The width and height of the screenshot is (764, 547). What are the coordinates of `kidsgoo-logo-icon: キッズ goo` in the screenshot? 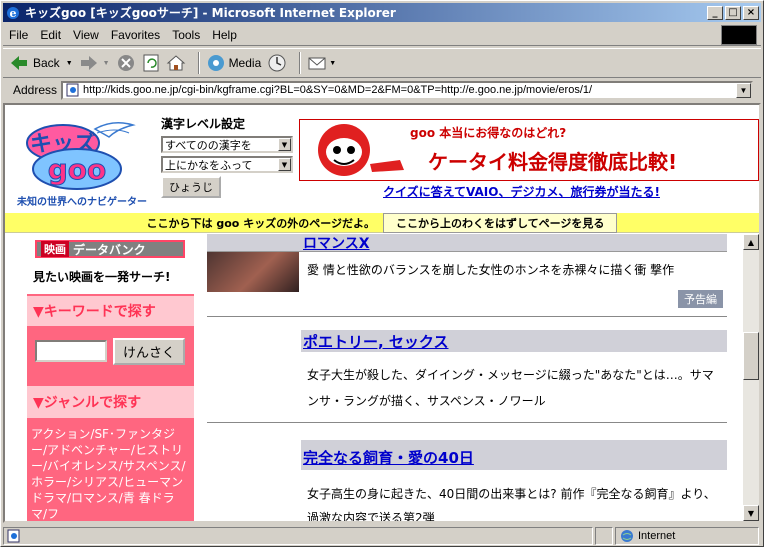 It's located at (81, 156).